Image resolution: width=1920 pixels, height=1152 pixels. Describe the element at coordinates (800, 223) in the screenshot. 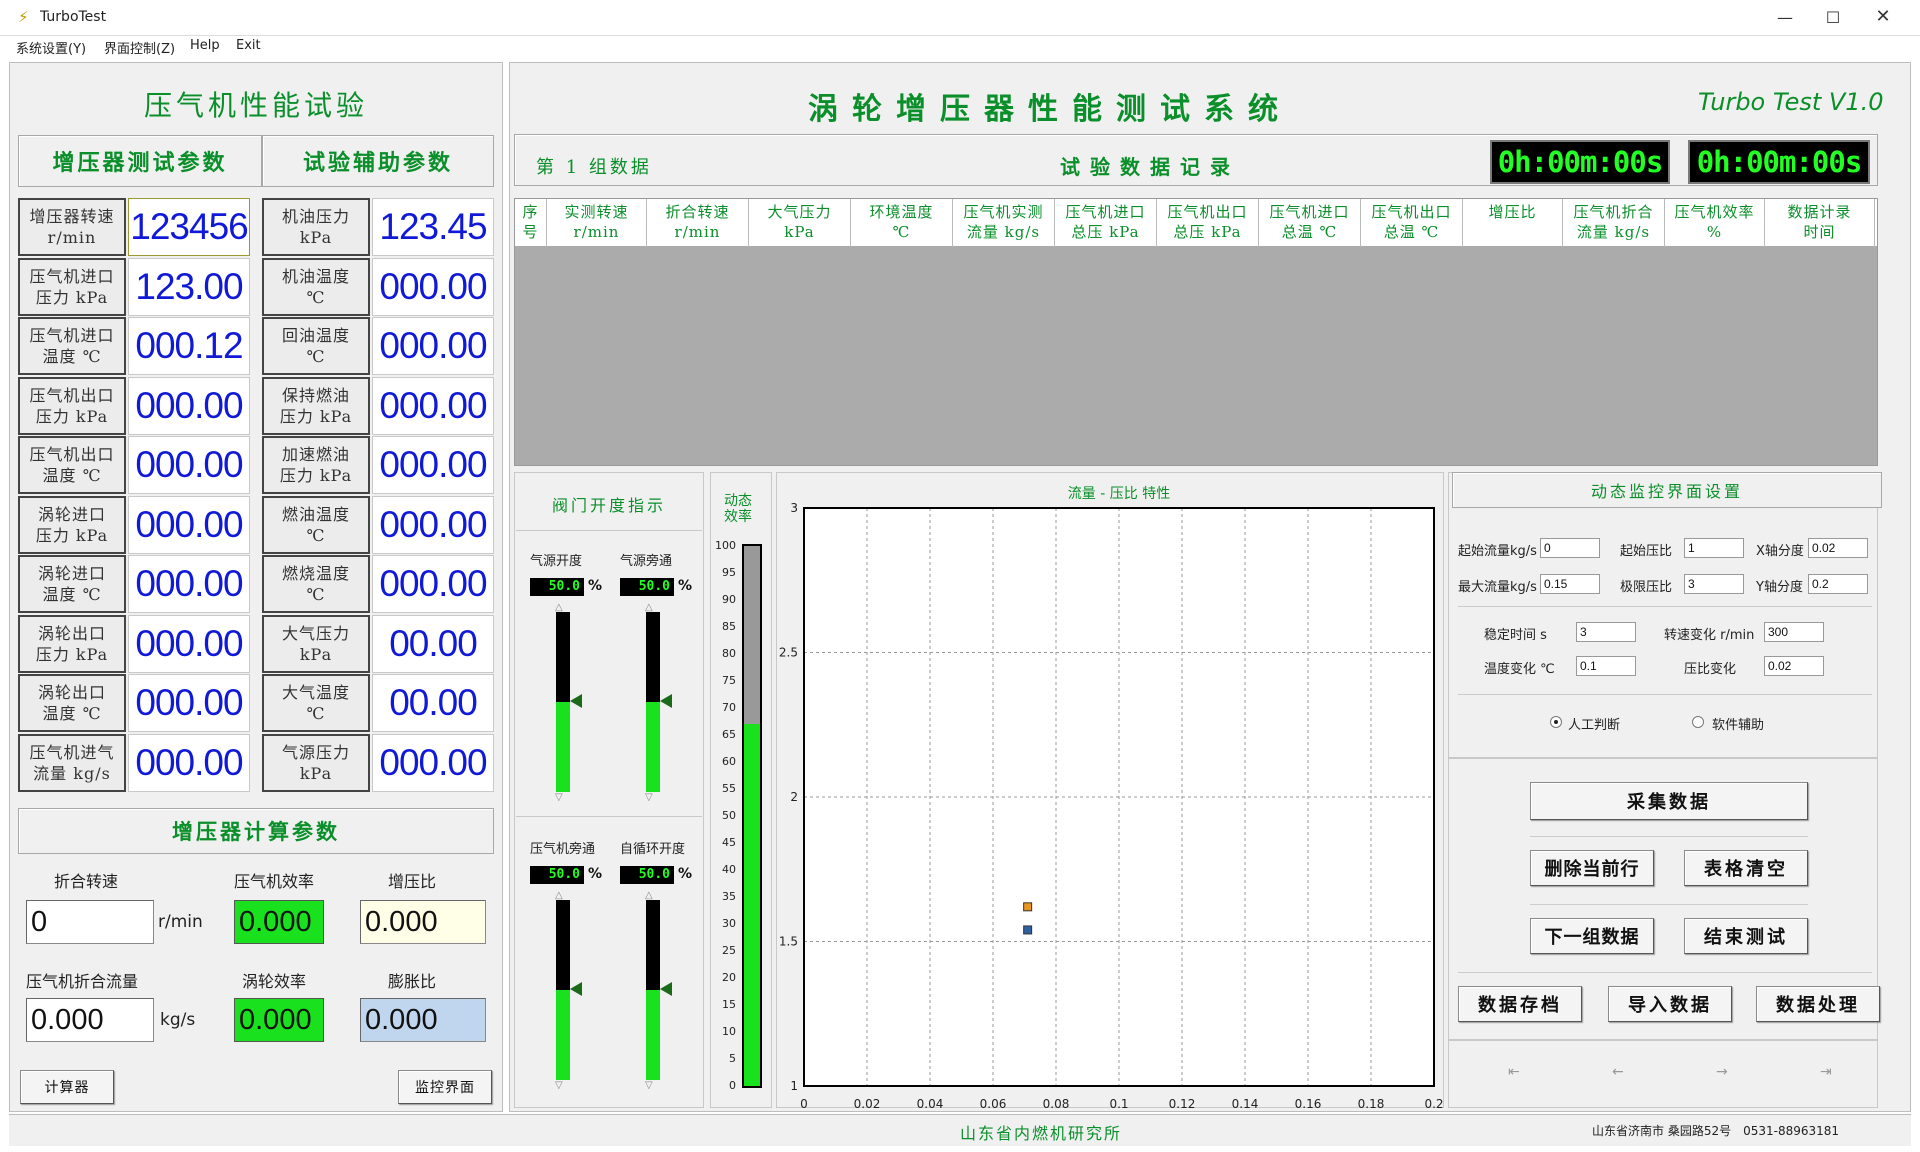

I see `table-column-header: 大气压力 kPa` at that location.